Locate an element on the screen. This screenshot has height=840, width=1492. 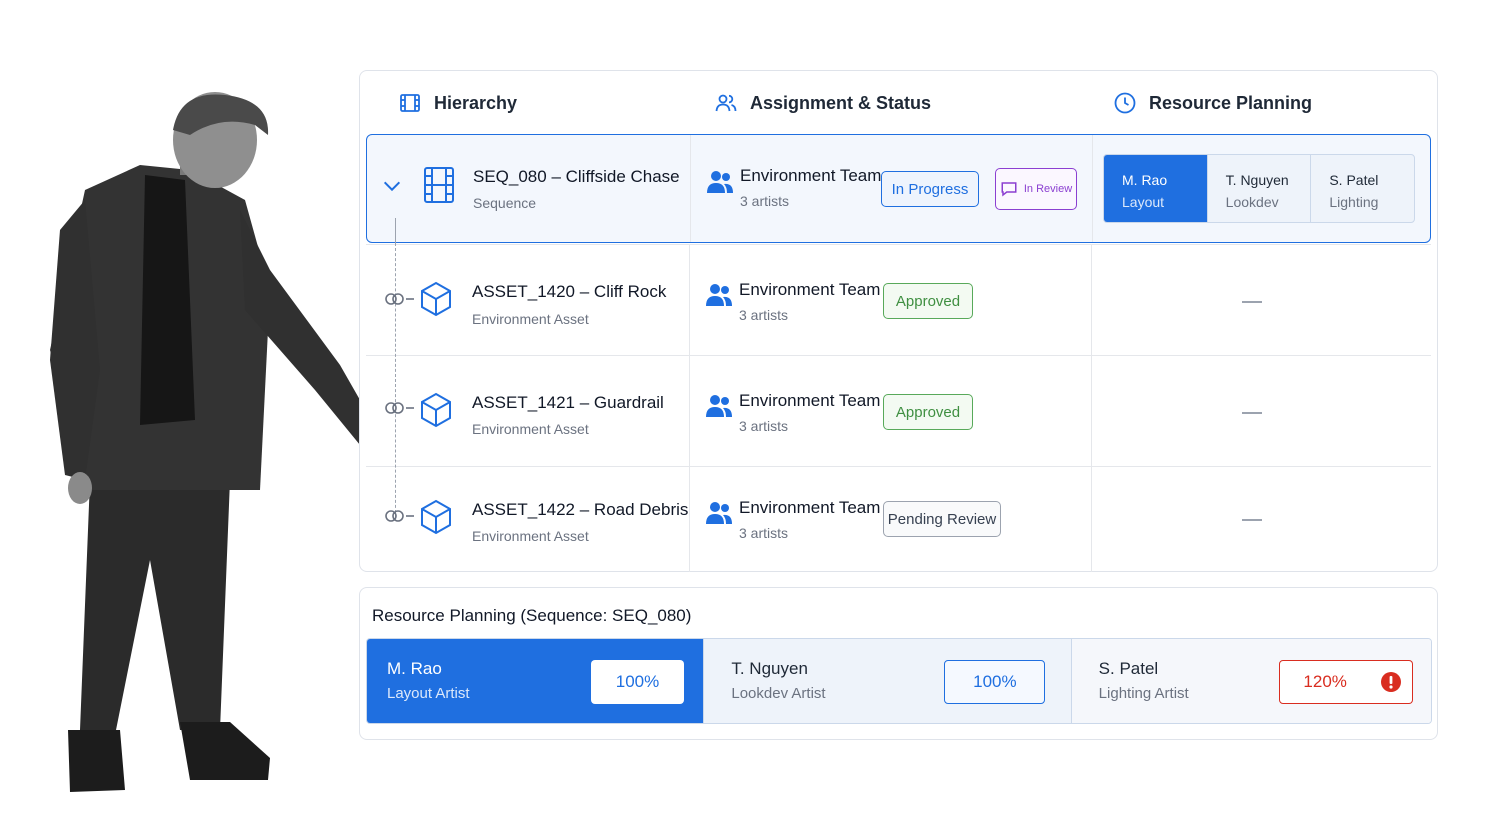
hierarchy-cell: SEQ_080 – Cliffside Chase Sequence is located at coordinates (528, 188).